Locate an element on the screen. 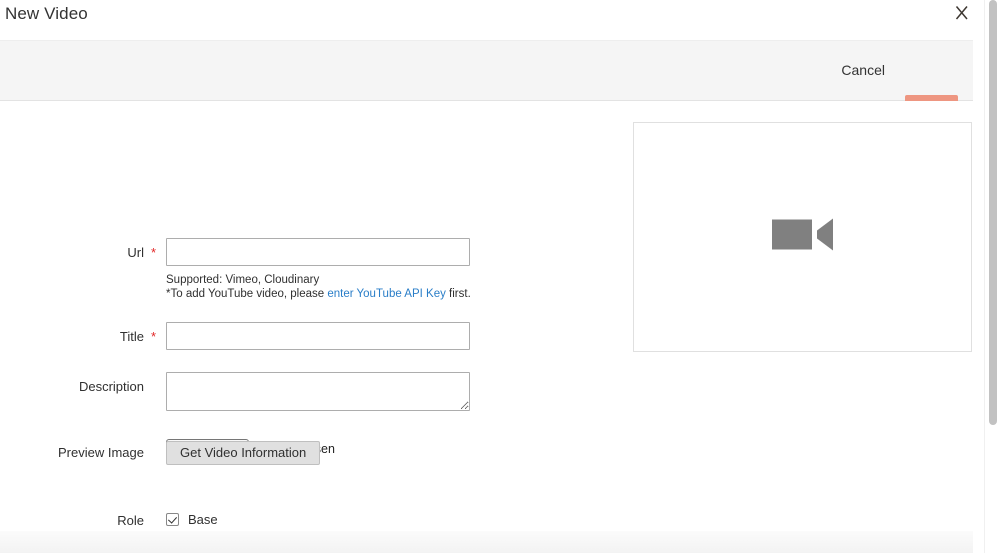 This screenshot has width=1000, height=553. url-help-supported: Supported: Vimeo, Cloudinary is located at coordinates (242, 280).